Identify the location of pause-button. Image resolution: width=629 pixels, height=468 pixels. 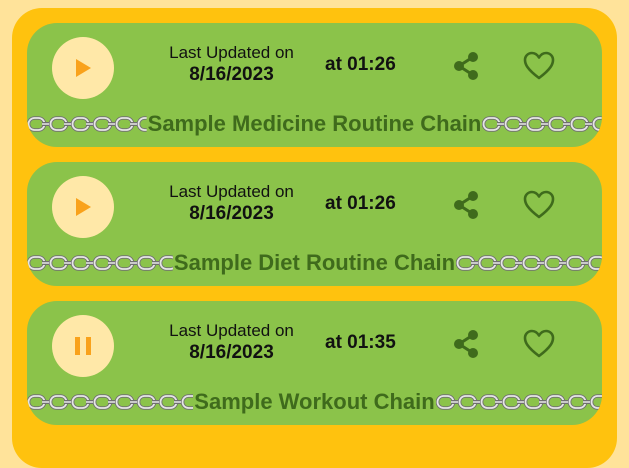
(83, 346).